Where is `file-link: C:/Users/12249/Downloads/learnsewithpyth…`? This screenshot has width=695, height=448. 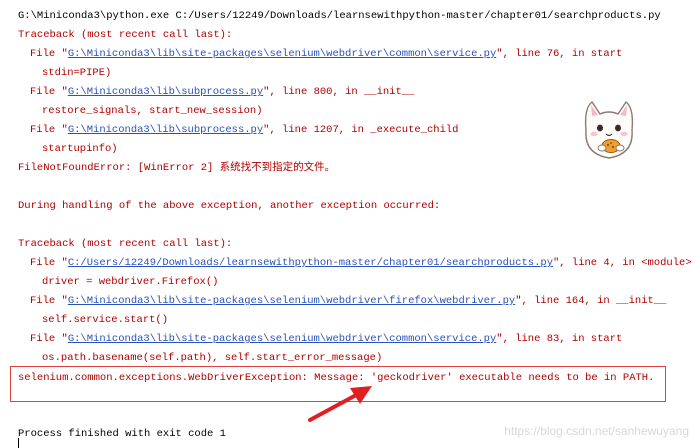
file-link: C:/Users/12249/Downloads/learnsewithpyth… is located at coordinates (310, 263).